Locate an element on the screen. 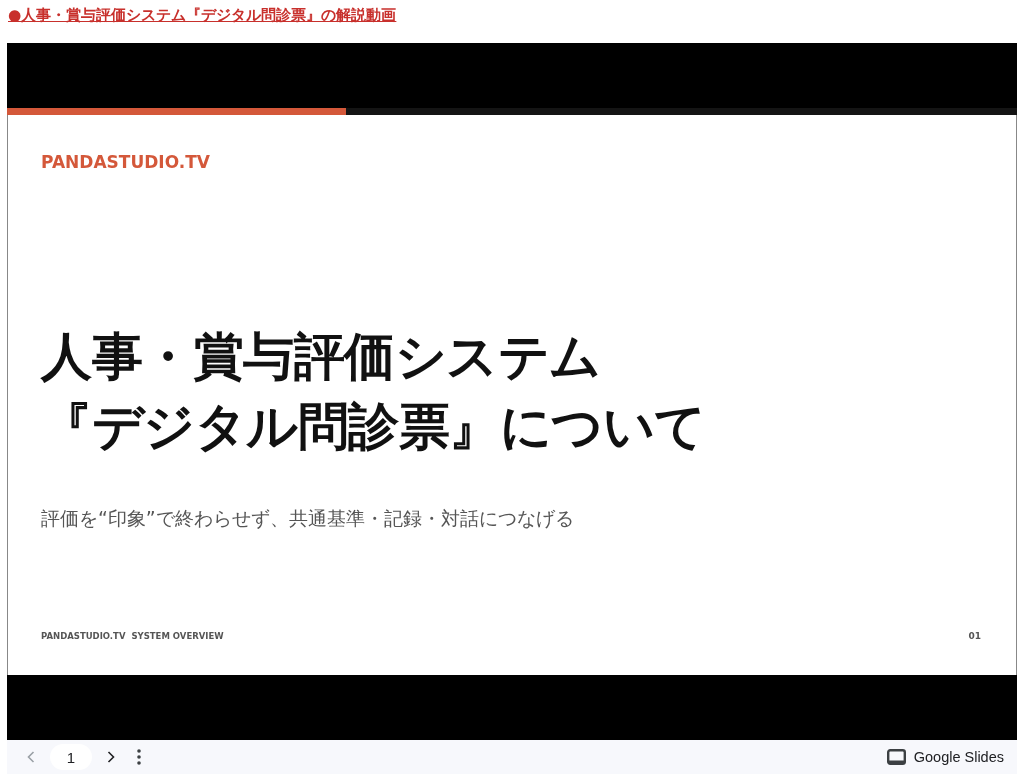 Image resolution: width=1024 pixels, height=779 pixels. page-number-field: 1 is located at coordinates (71, 757).